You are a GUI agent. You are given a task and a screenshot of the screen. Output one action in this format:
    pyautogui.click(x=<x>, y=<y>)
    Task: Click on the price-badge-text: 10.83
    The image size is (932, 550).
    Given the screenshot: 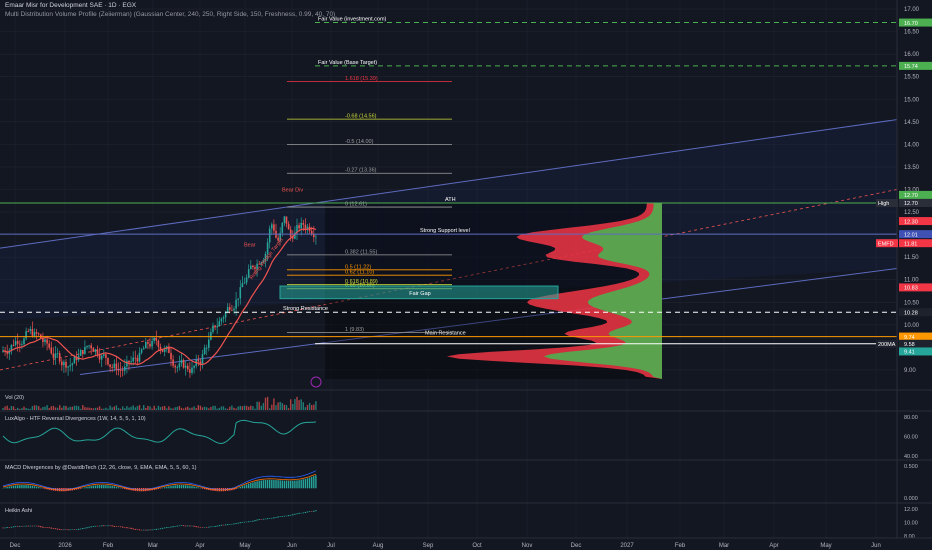 What is the action you would take?
    pyautogui.click(x=911, y=289)
    